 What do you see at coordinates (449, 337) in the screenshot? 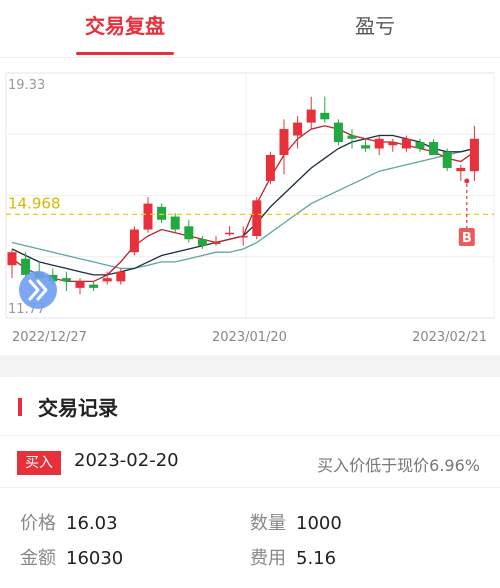
I see `x-axis-date-end: 2023/02/21` at bounding box center [449, 337].